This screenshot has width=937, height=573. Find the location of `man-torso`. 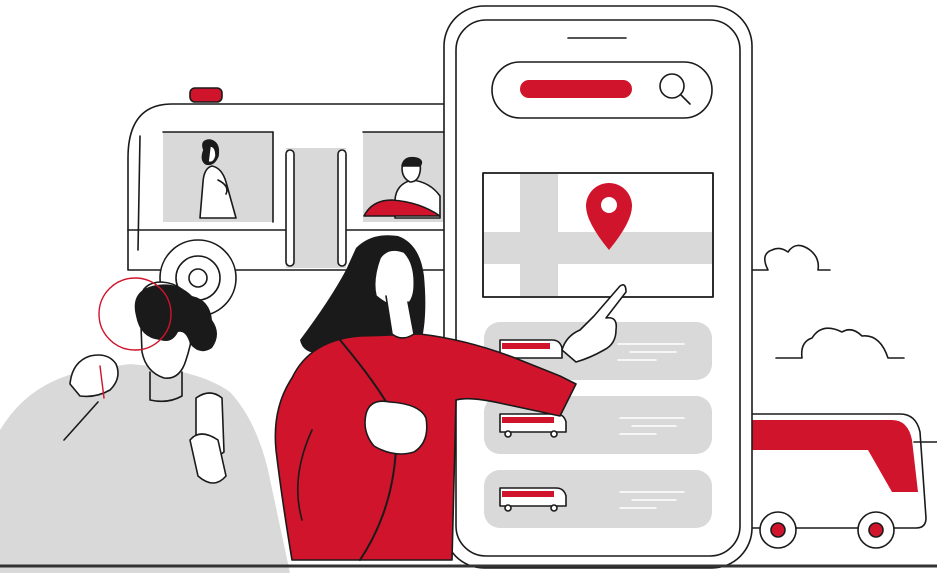

man-torso is located at coordinates (145, 468).